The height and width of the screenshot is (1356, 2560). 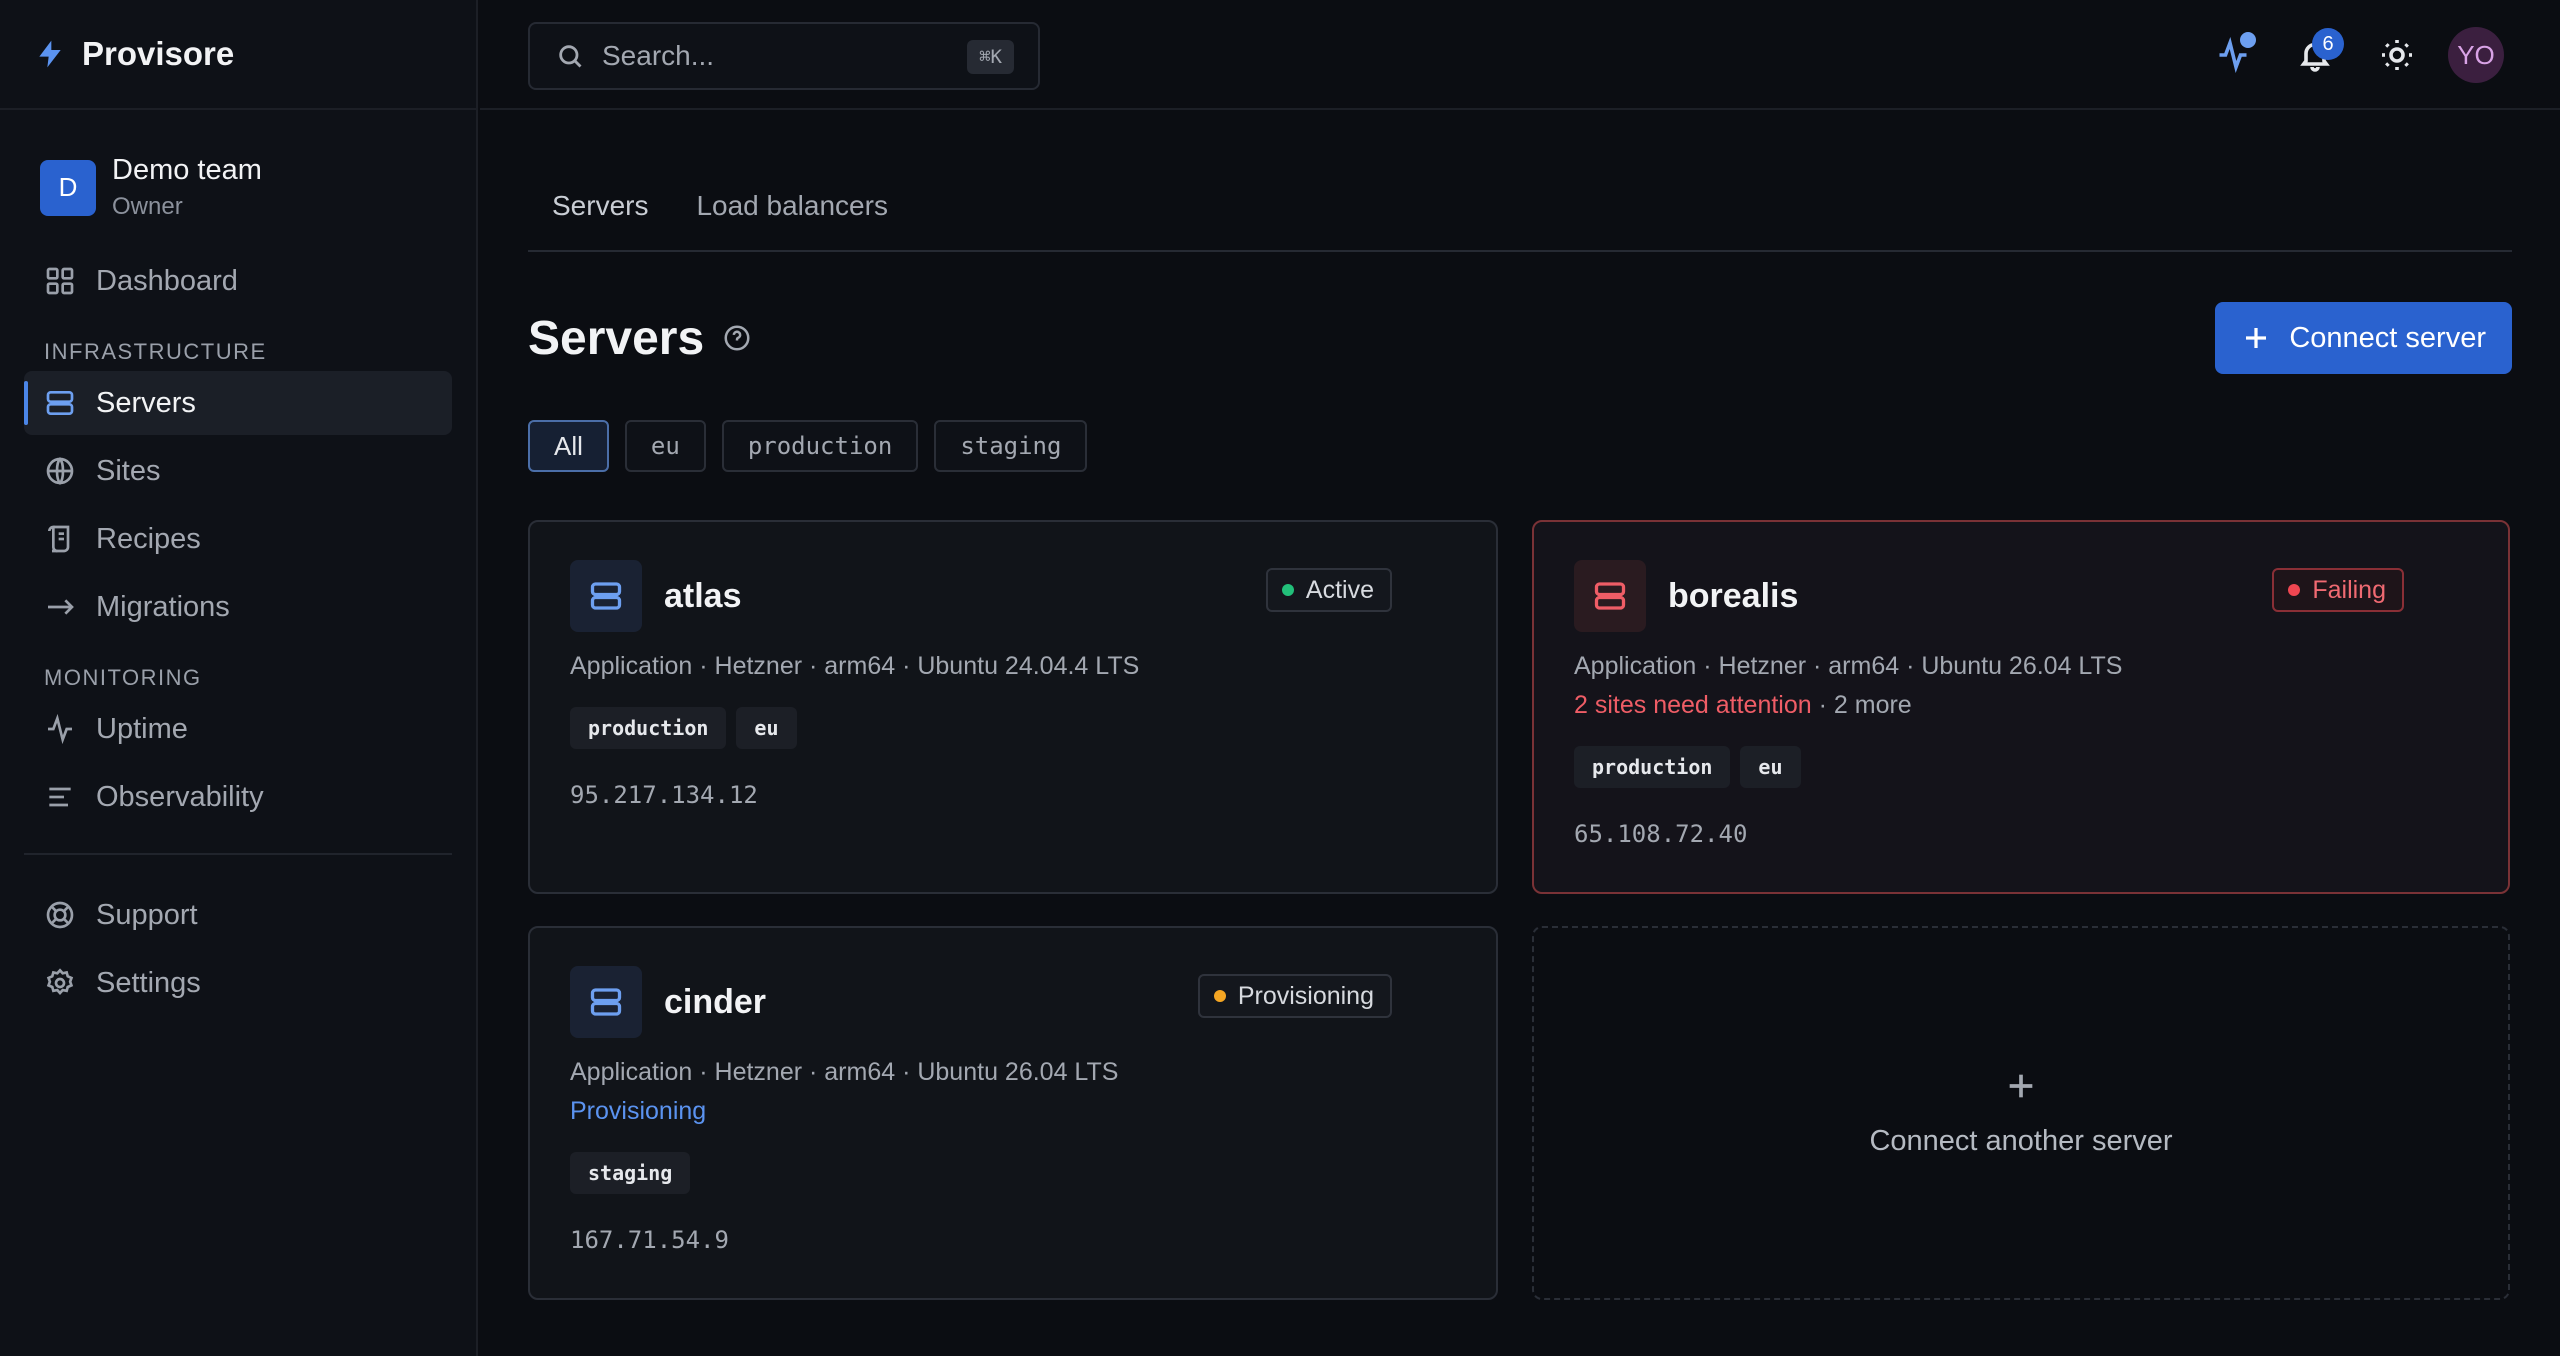 I want to click on connect-server-label: Connect server, so click(x=2387, y=337).